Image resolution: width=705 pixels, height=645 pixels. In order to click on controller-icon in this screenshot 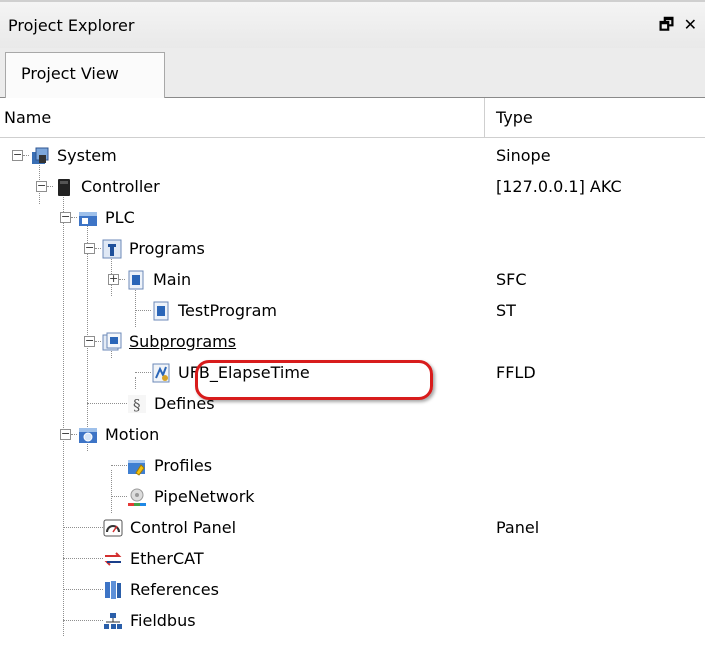, I will do `click(64, 187)`.